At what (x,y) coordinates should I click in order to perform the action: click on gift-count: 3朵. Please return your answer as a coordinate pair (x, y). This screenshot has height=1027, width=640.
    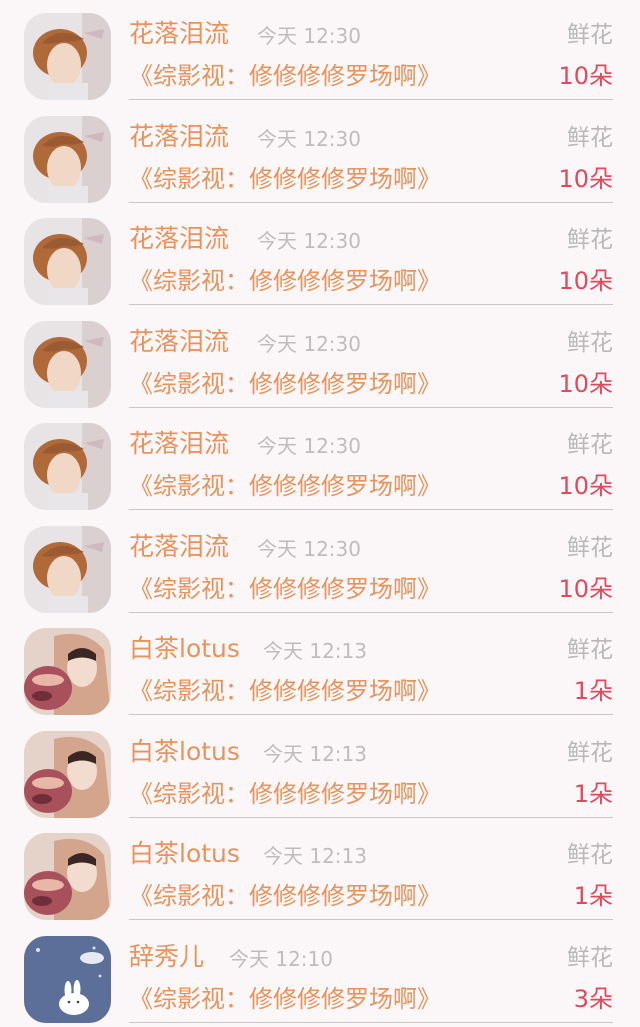
    Looking at the image, I should click on (593, 999).